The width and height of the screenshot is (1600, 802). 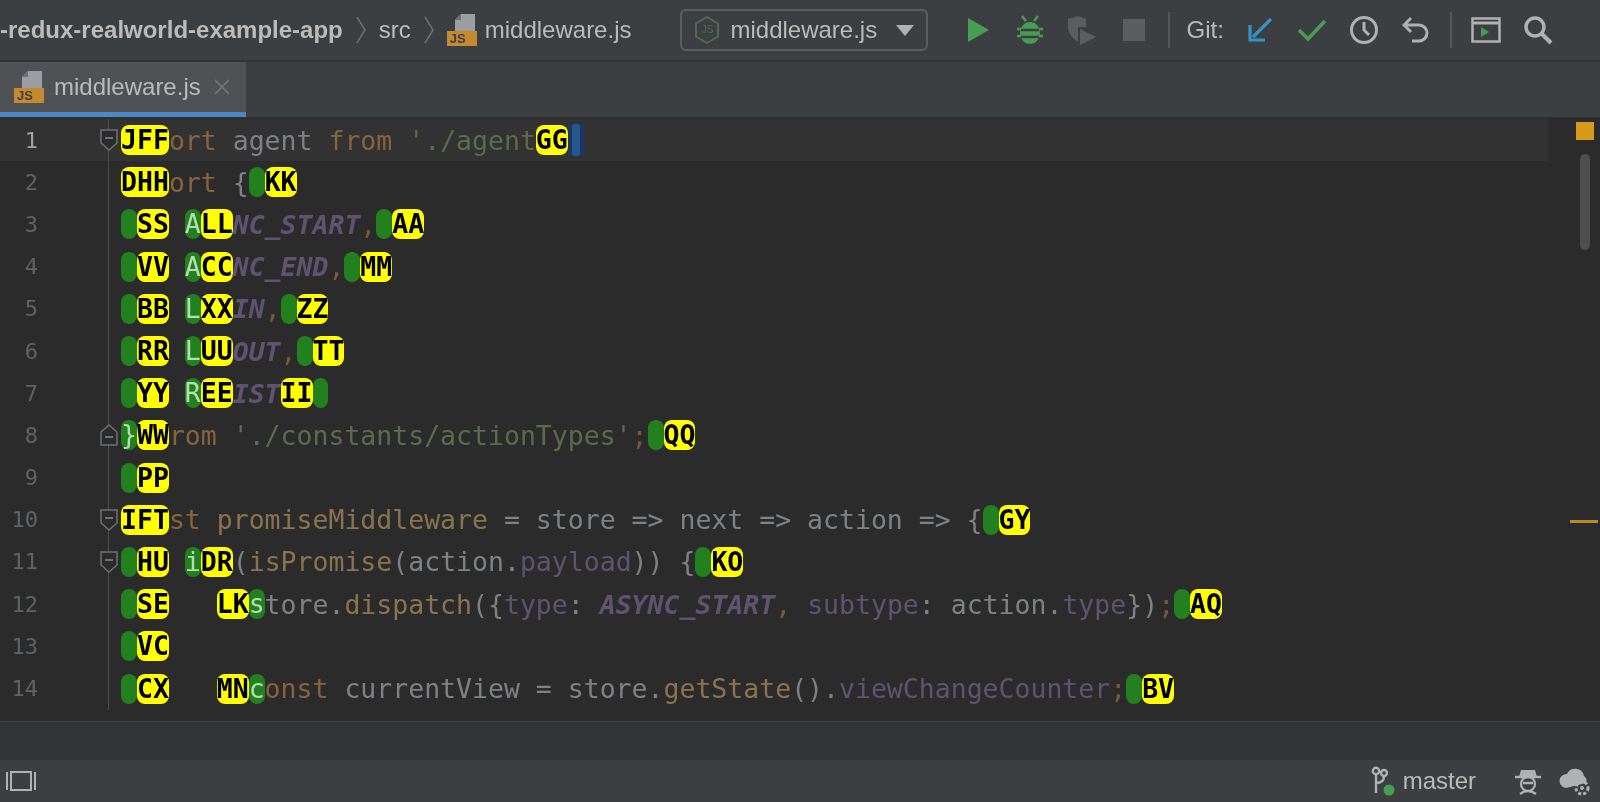 What do you see at coordinates (152, 351) in the screenshot?
I see `jump-label: RR` at bounding box center [152, 351].